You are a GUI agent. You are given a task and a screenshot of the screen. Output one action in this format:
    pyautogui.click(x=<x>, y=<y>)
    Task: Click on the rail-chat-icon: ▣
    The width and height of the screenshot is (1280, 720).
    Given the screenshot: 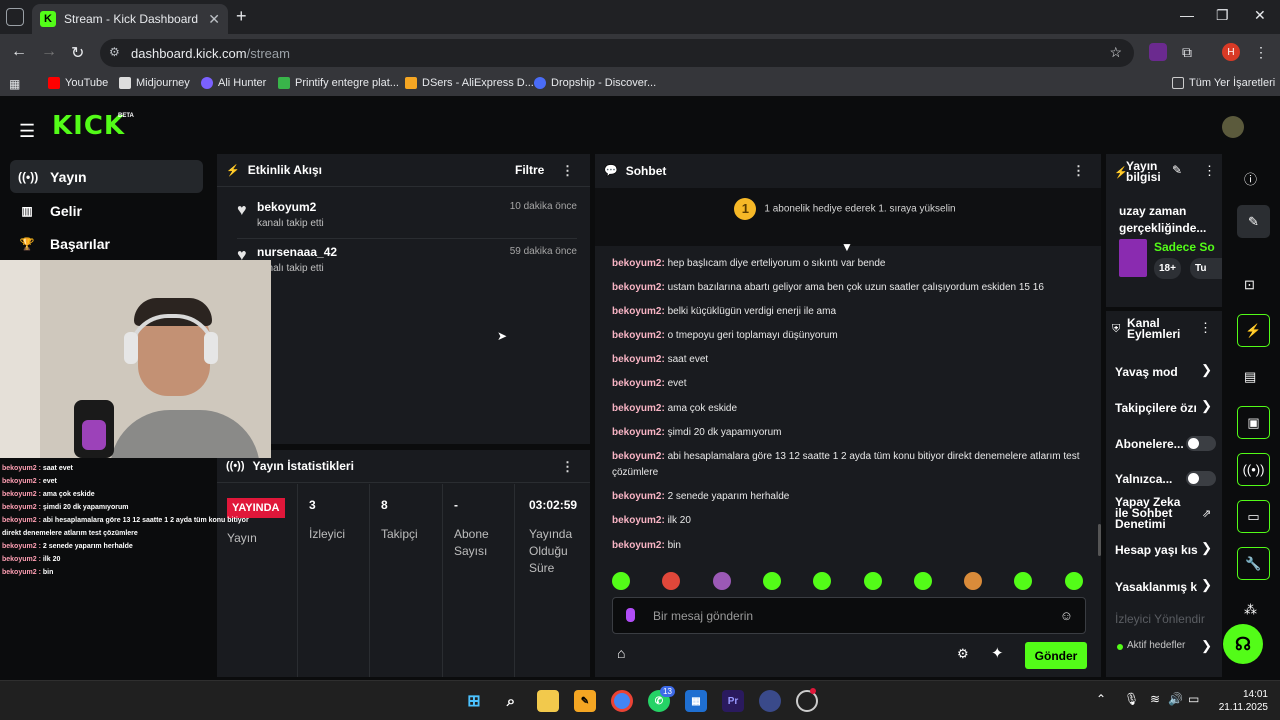 What is the action you would take?
    pyautogui.click(x=1253, y=422)
    